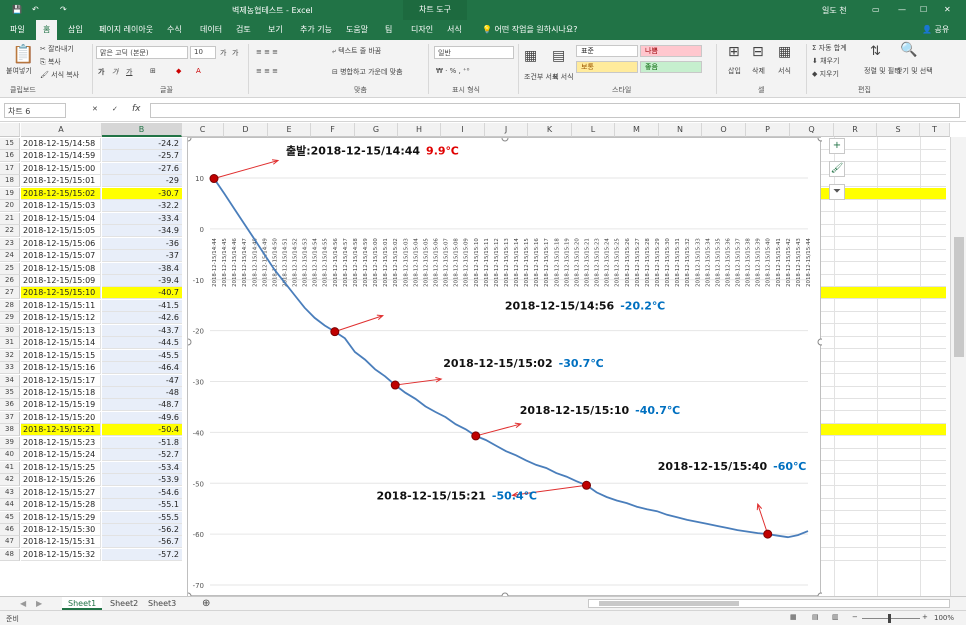 The width and height of the screenshot is (966, 625). I want to click on cell-date: 2018-12-15/15:15, so click(61, 356).